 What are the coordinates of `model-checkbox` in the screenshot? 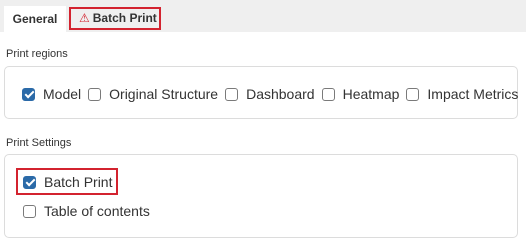 It's located at (28, 94).